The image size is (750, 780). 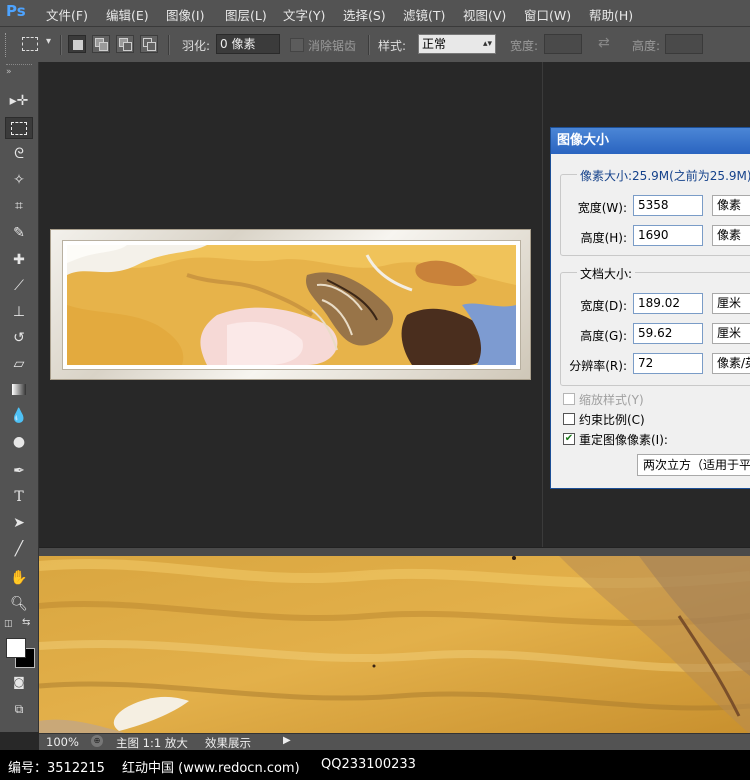 What do you see at coordinates (26, 622) in the screenshot?
I see `swap-colors-icon: ⇆` at bounding box center [26, 622].